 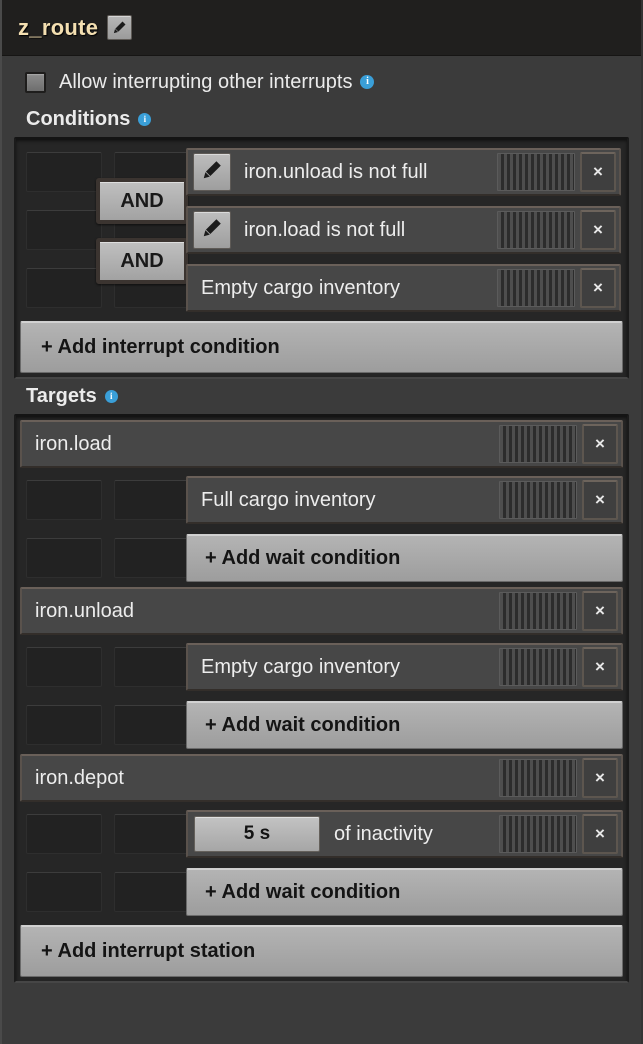 I want to click on station-bar-wrap: iron.depot ×, so click(x=321, y=778).